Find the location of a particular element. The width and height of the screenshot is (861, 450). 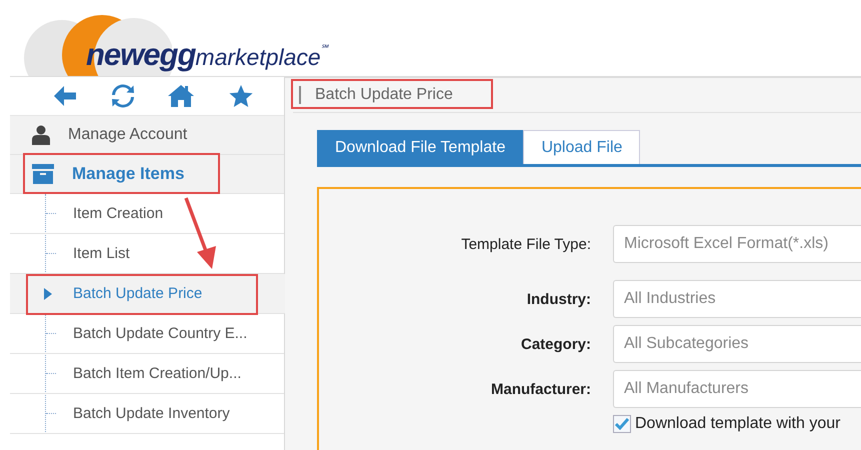

dropdown-field: All Industries is located at coordinates (737, 299).